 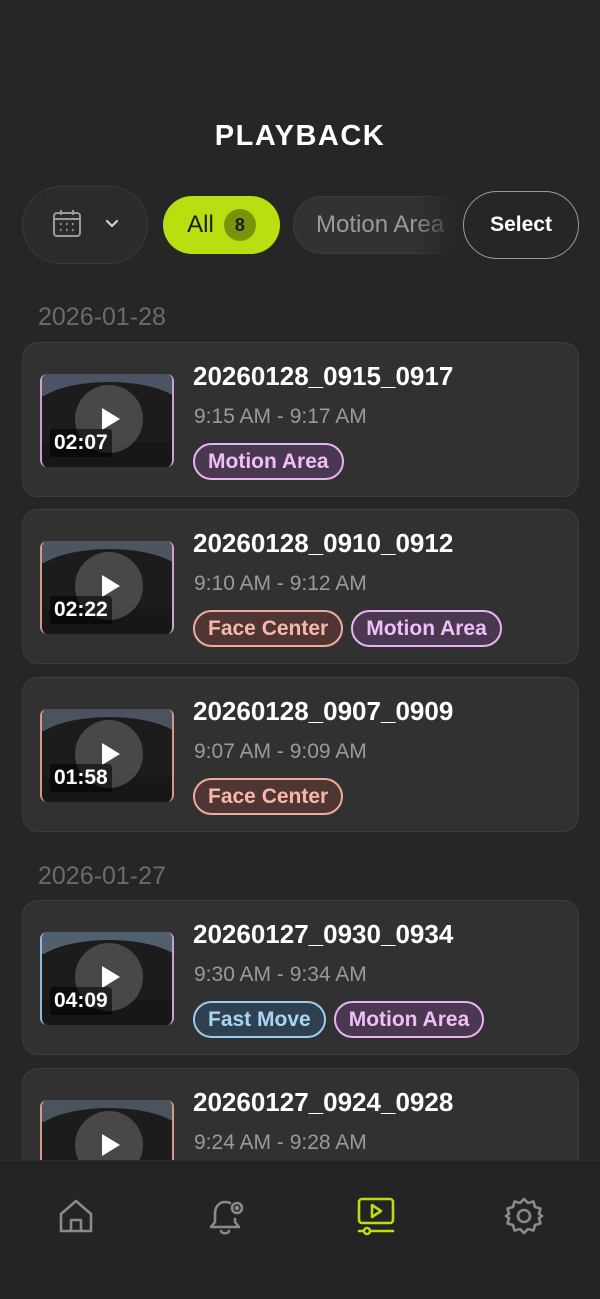 I want to click on tag-list: Face Center Motion Area, so click(x=347, y=628).